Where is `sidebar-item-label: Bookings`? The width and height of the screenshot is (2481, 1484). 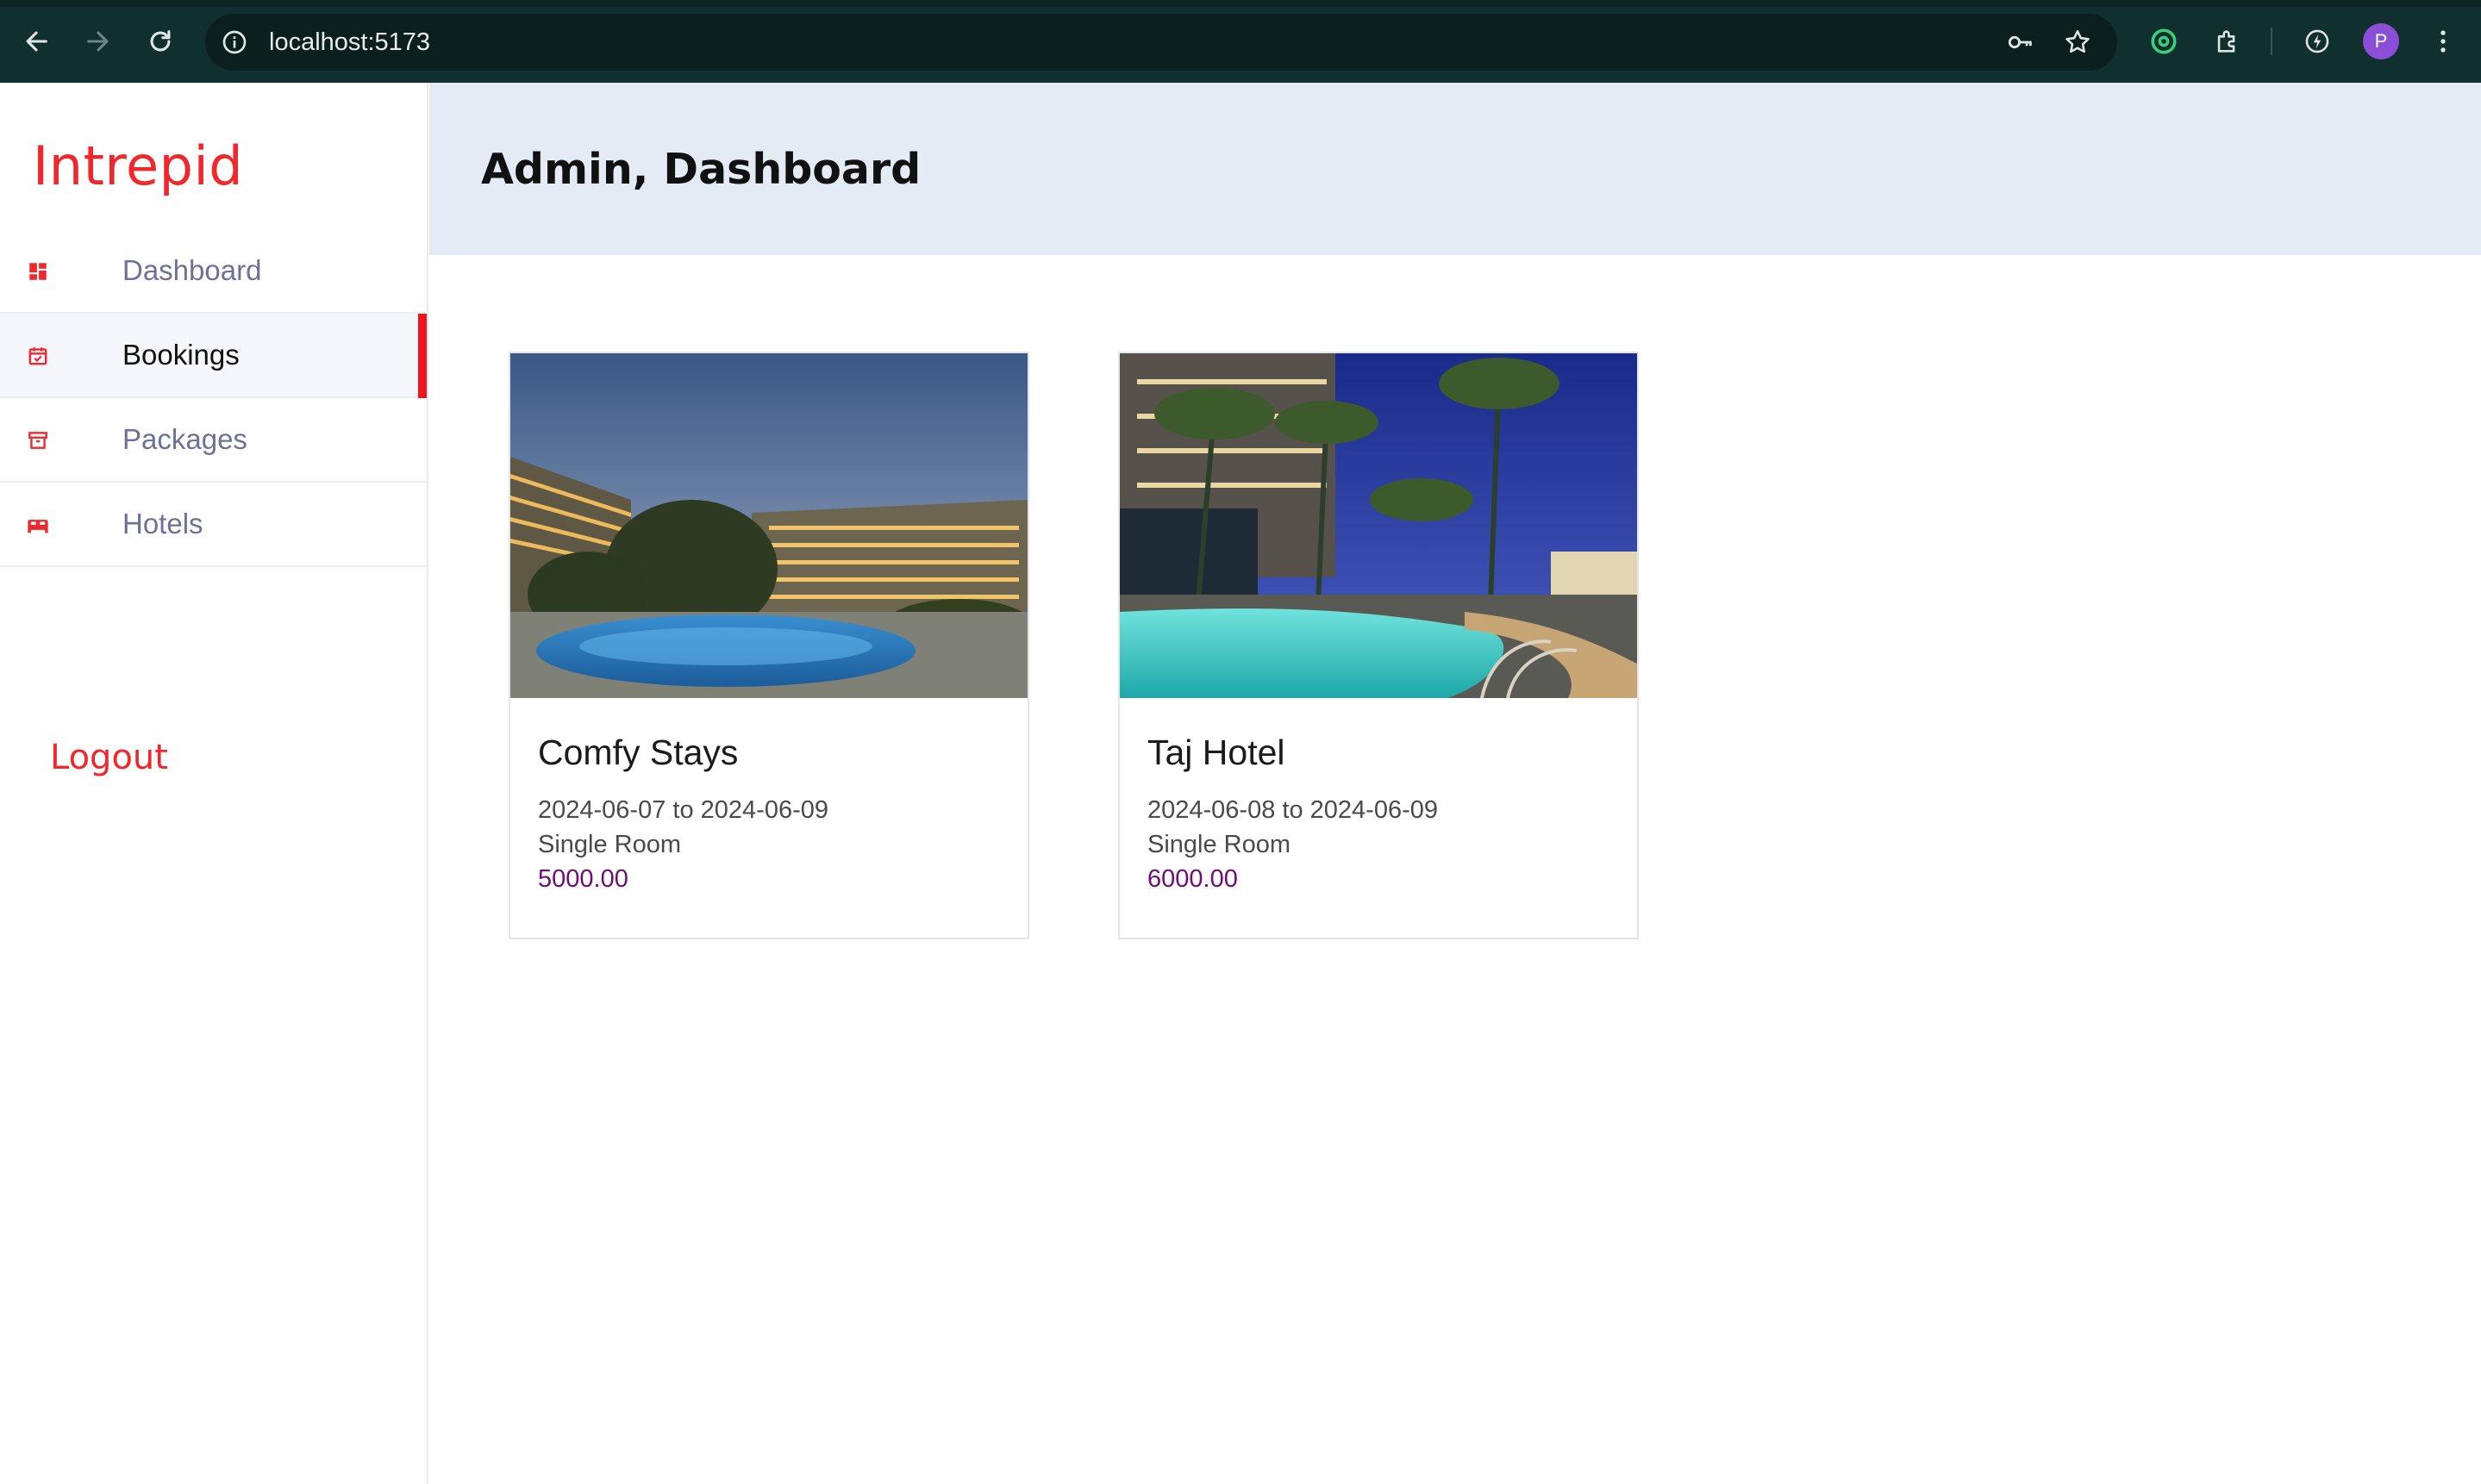
sidebar-item-label: Bookings is located at coordinates (181, 355).